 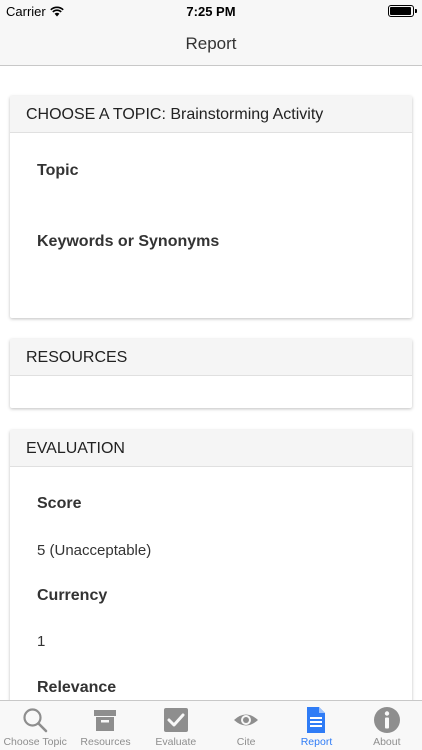 What do you see at coordinates (105, 742) in the screenshot?
I see `tab-label: Resources` at bounding box center [105, 742].